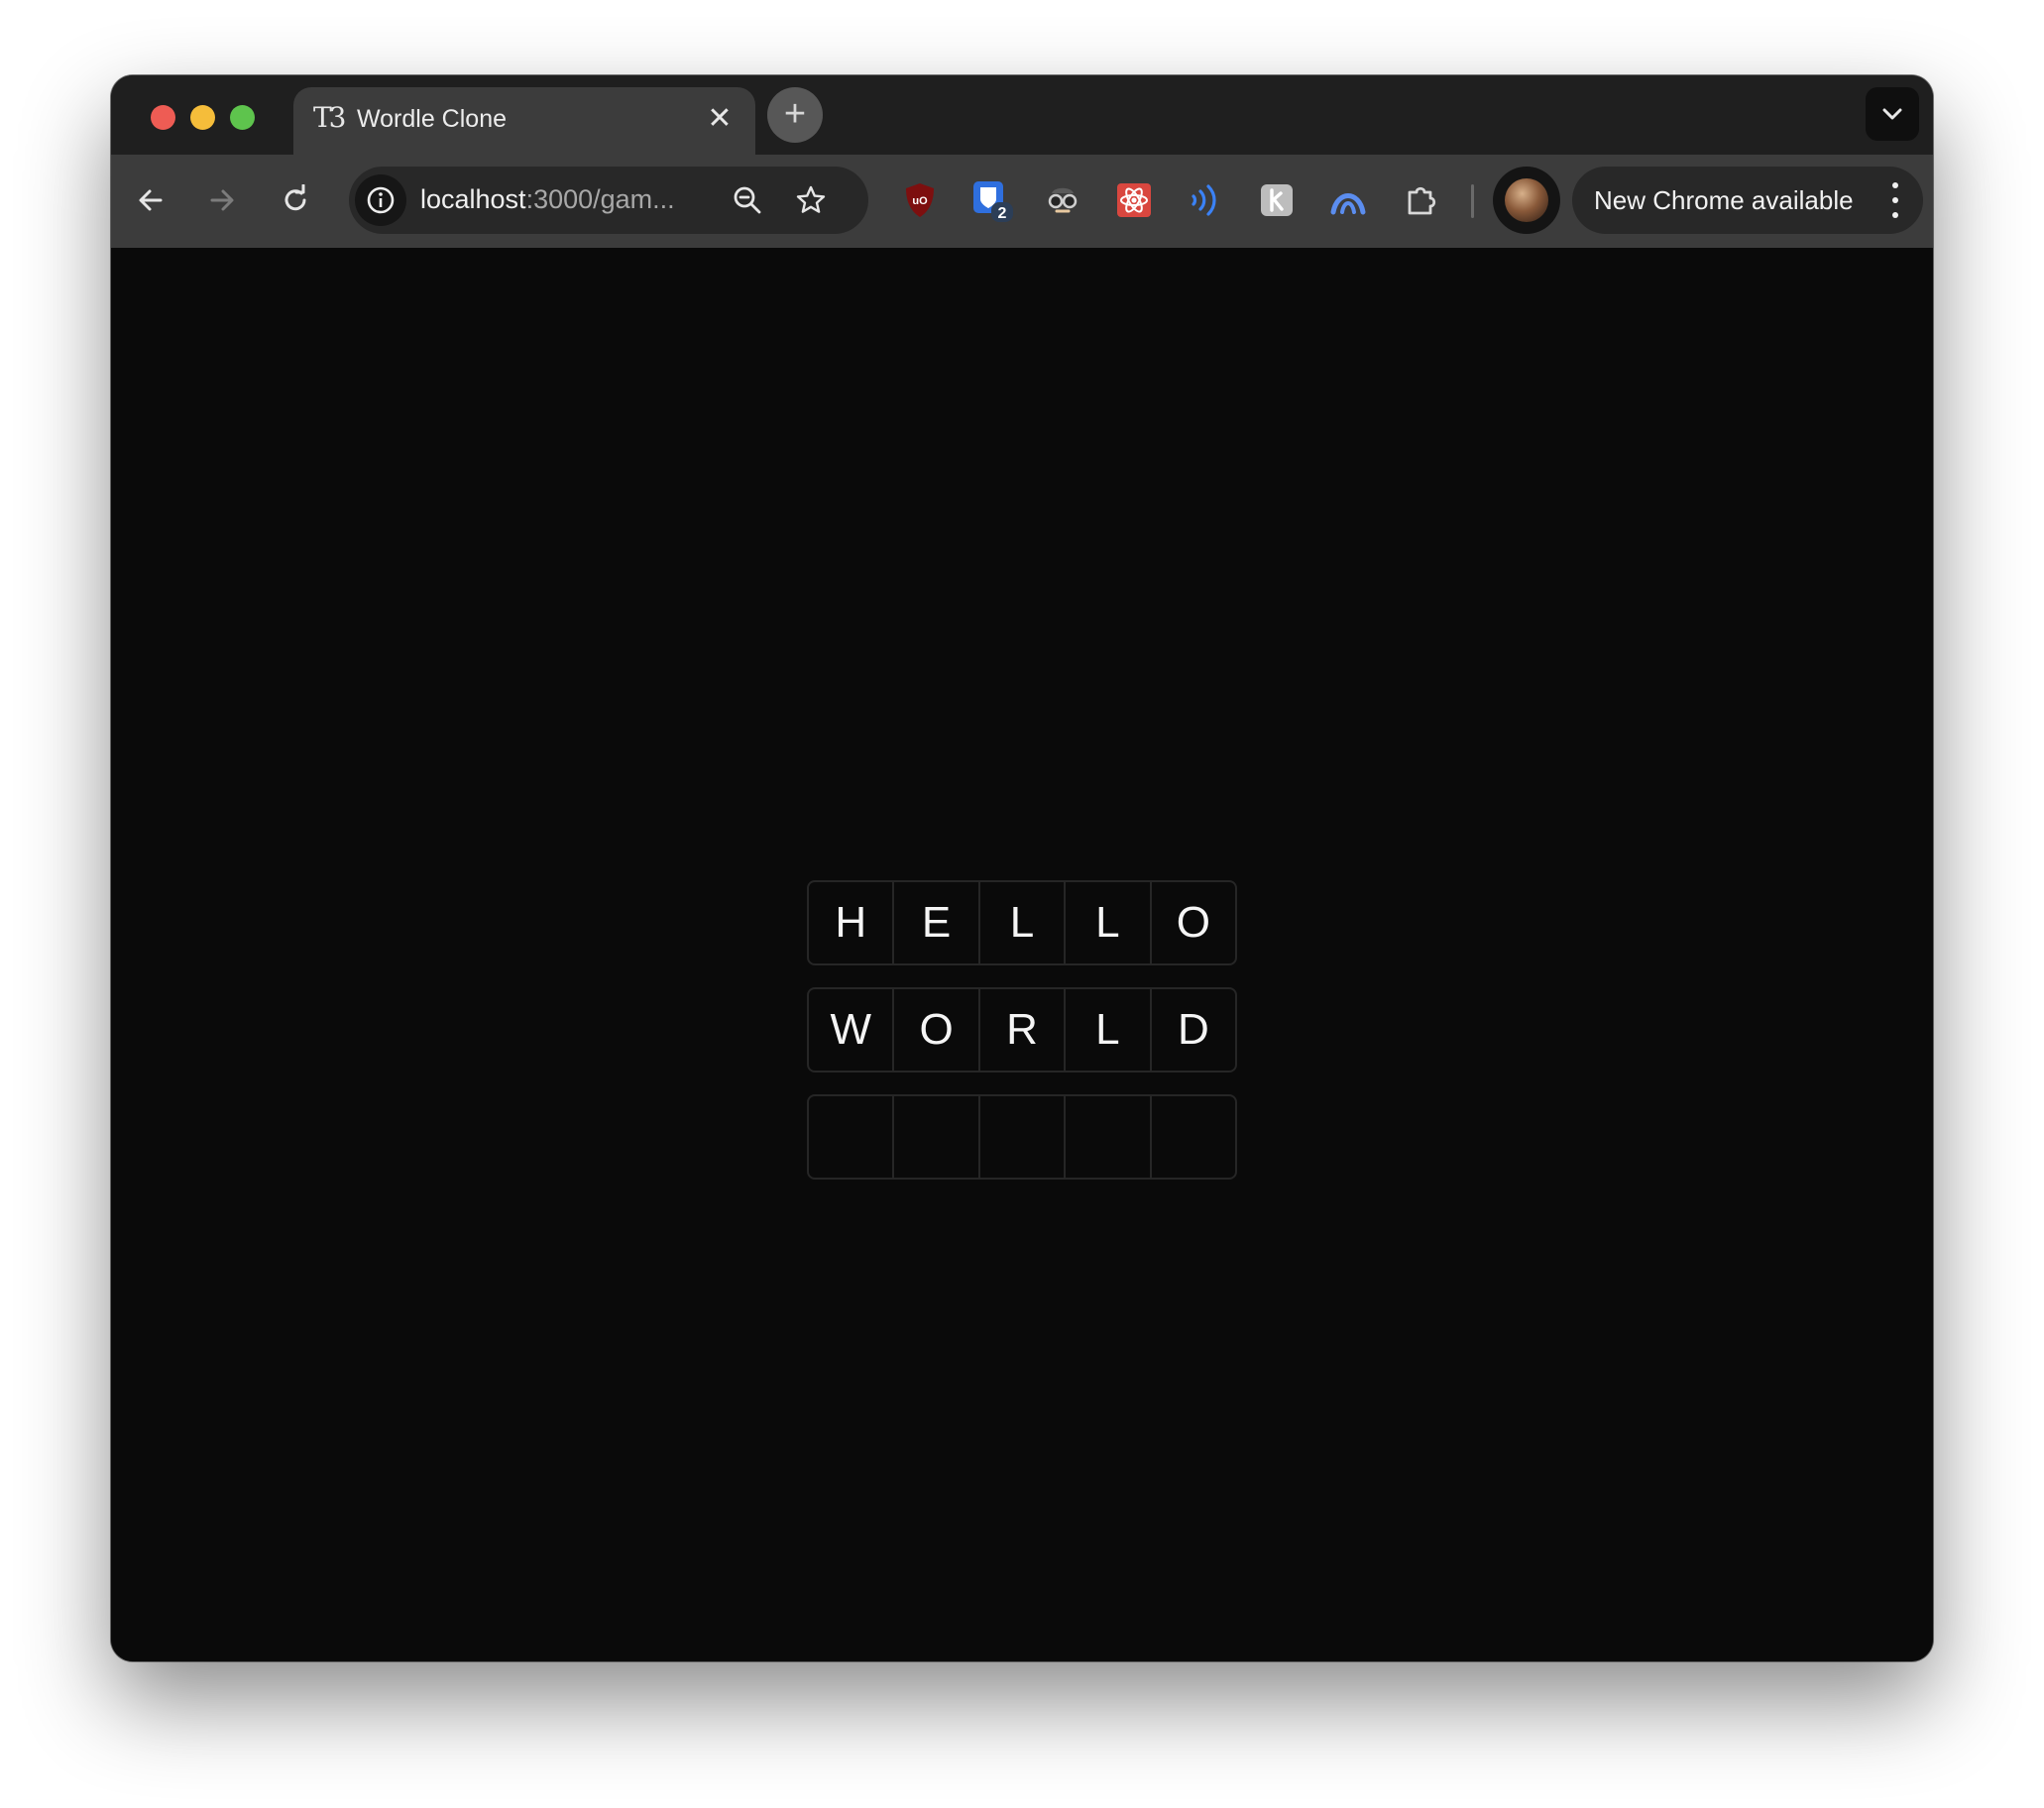  What do you see at coordinates (242, 117) in the screenshot?
I see `maximize-window-button` at bounding box center [242, 117].